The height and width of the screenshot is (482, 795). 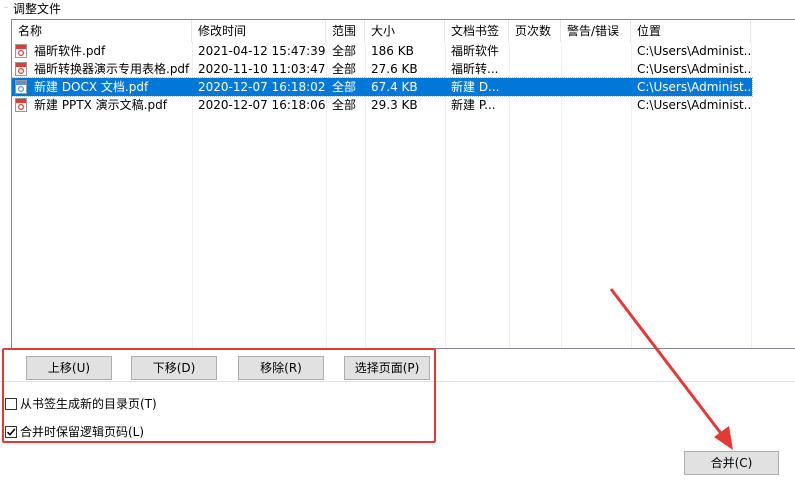 What do you see at coordinates (394, 87) in the screenshot?
I see `cell-size: 67.4 KB` at bounding box center [394, 87].